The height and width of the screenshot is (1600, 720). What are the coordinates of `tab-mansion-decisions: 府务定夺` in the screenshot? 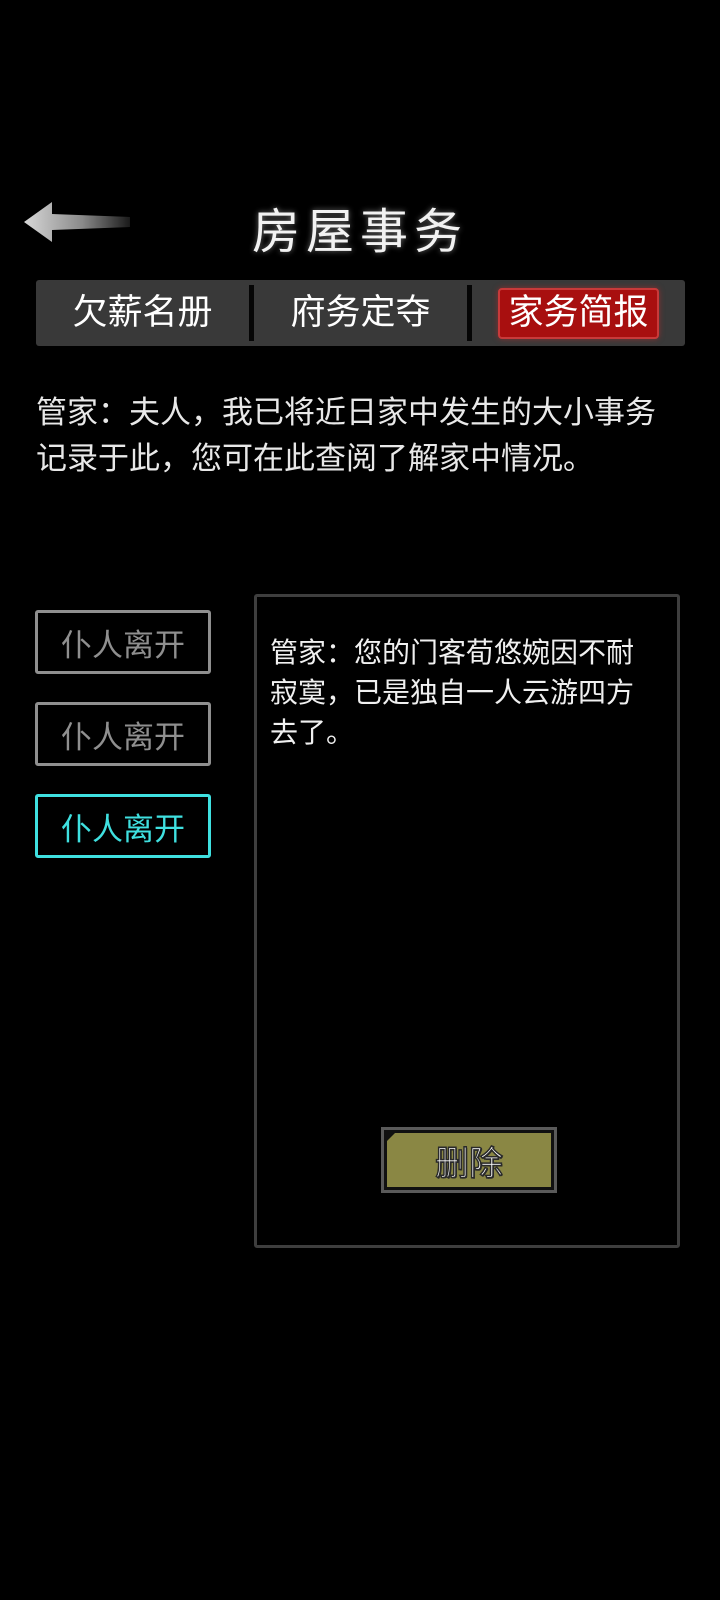 It's located at (360, 313).